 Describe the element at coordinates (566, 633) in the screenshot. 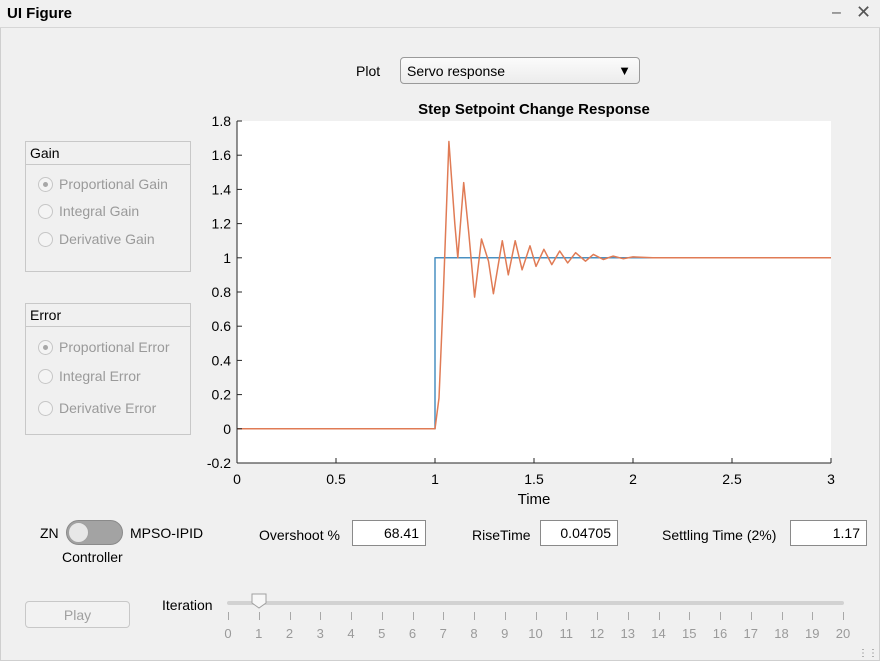

I see `slider-tick-label: 11` at that location.